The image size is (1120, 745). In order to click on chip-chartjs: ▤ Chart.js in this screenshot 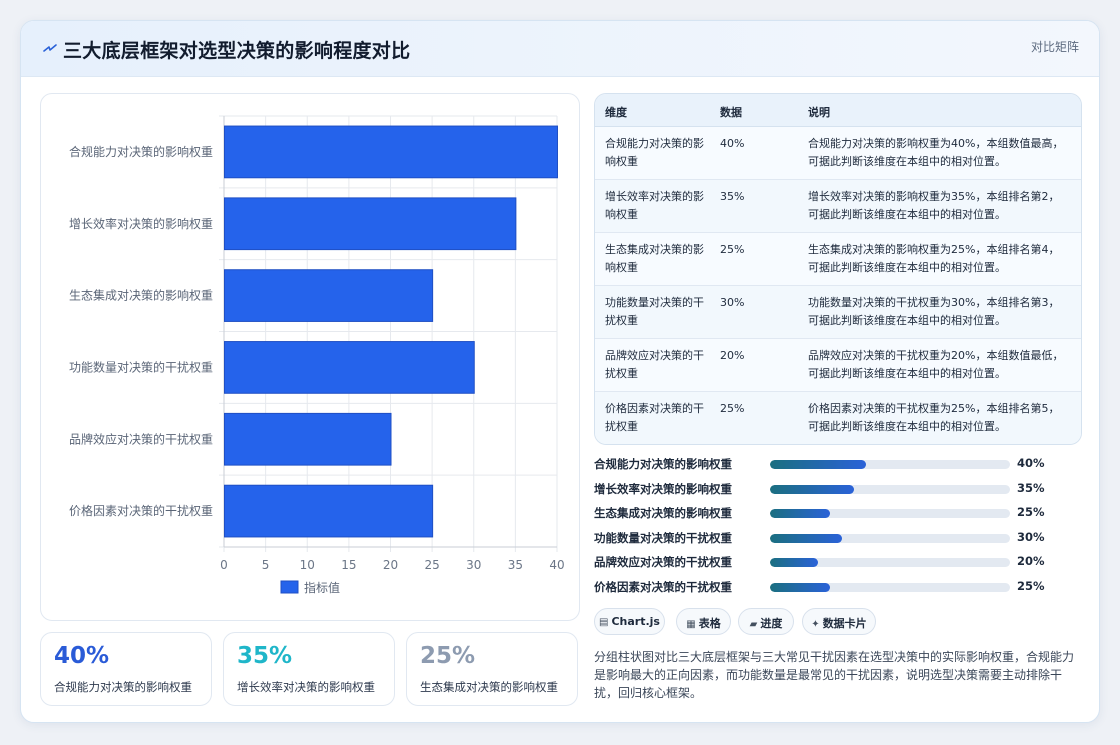, I will do `click(629, 621)`.